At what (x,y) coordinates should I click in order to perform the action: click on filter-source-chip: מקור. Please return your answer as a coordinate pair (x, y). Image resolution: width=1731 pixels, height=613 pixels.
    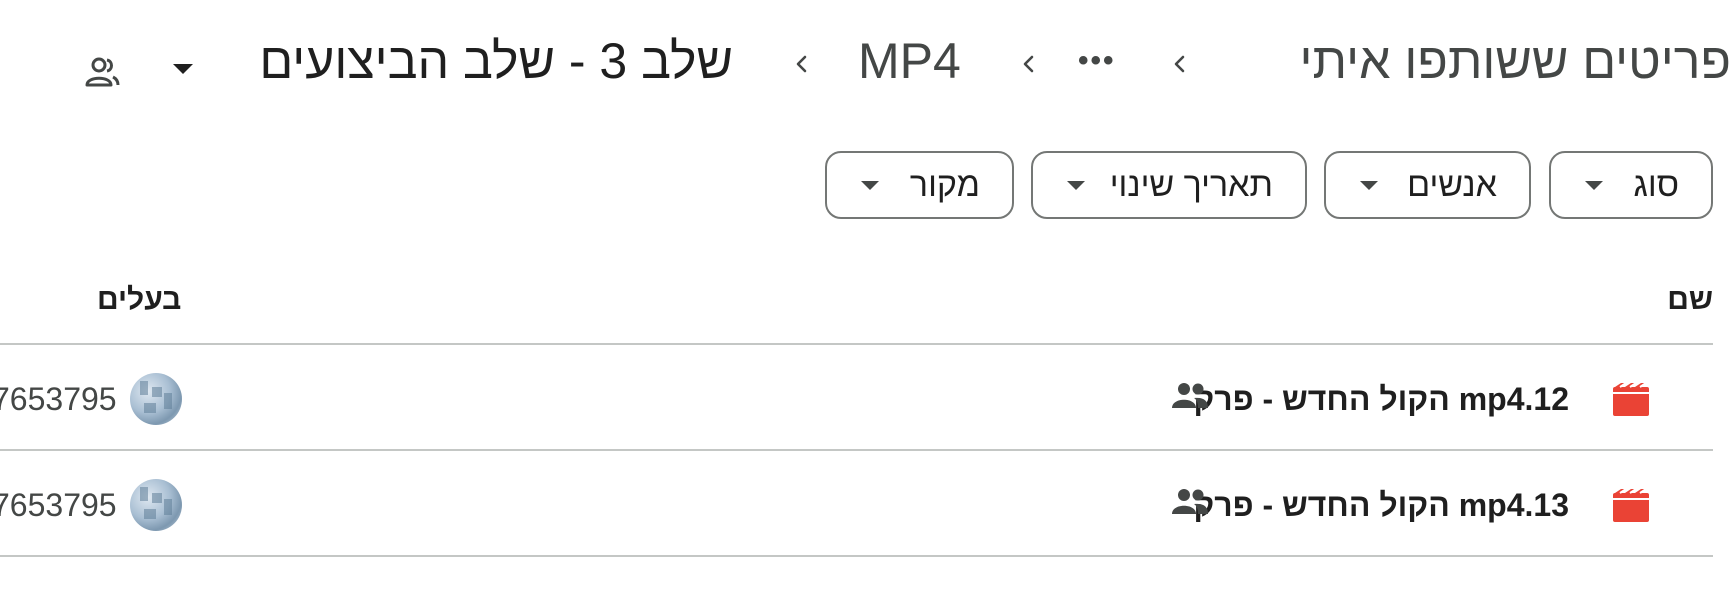
    Looking at the image, I should click on (919, 185).